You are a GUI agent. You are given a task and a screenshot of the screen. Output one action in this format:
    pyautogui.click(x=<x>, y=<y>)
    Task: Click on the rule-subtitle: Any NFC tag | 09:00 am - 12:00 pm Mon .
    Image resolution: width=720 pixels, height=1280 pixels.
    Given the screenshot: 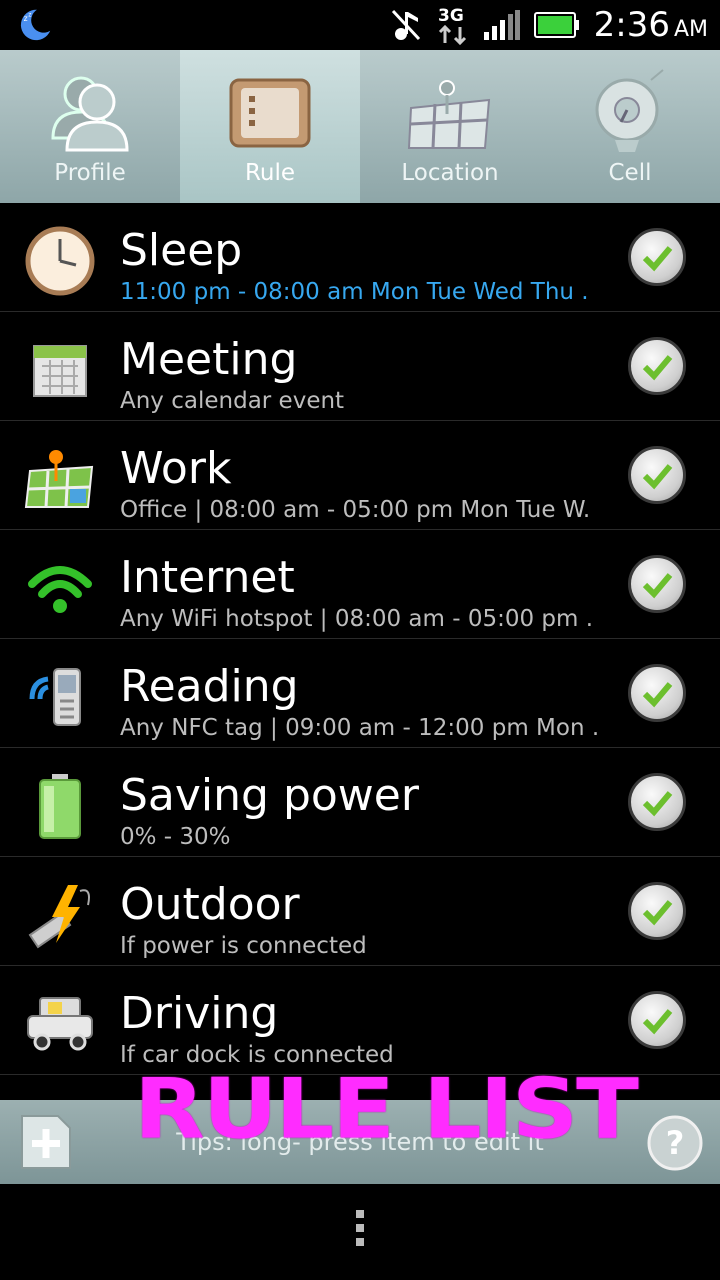 What is the action you would take?
    pyautogui.click(x=360, y=728)
    